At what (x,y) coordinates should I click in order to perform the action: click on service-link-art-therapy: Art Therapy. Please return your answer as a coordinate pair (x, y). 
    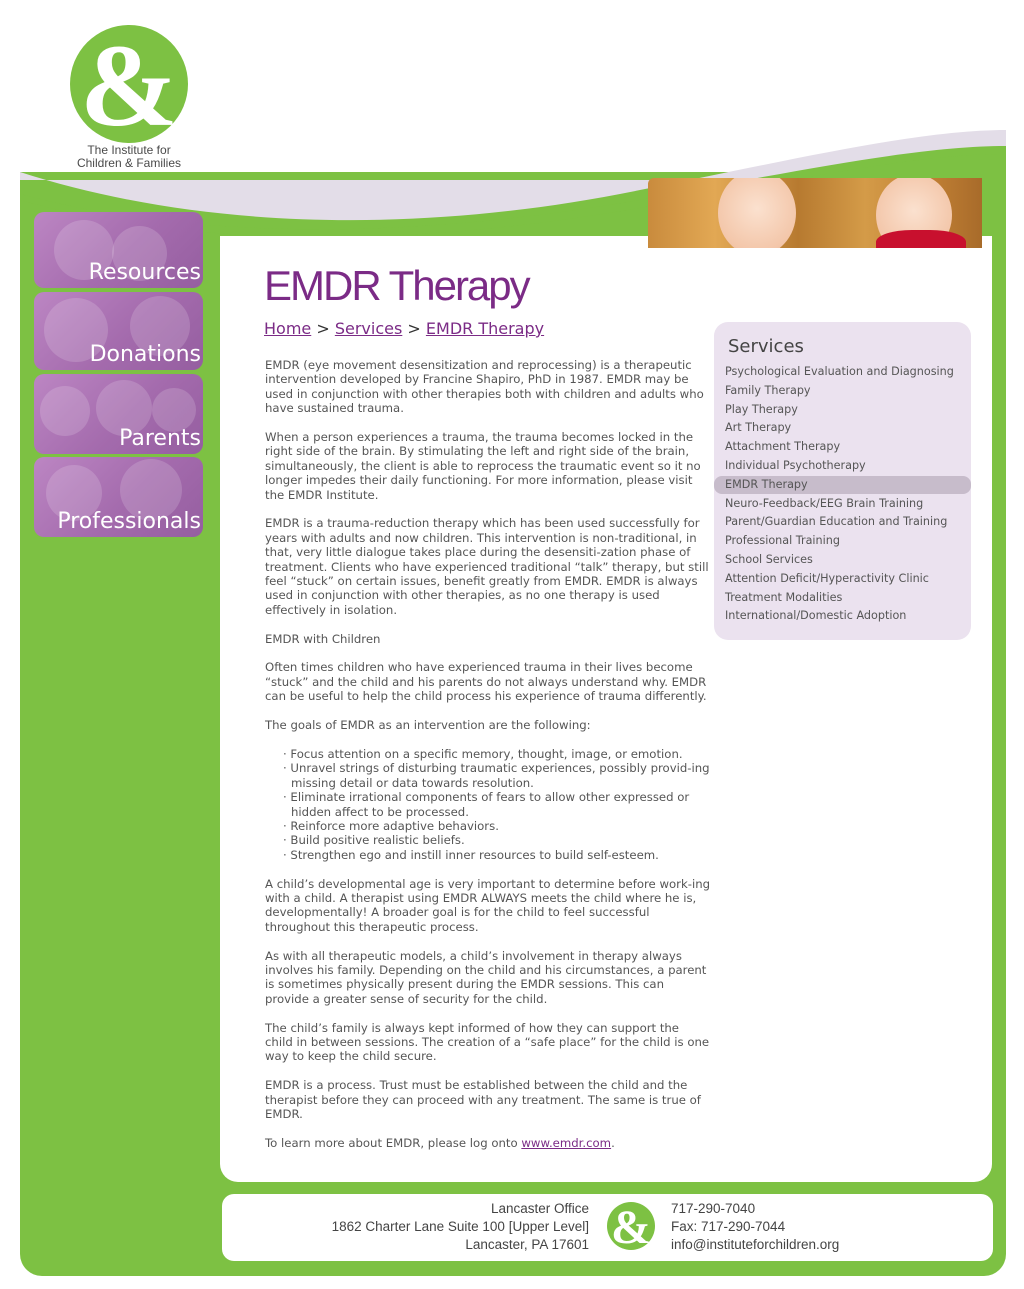
    Looking at the image, I should click on (842, 428).